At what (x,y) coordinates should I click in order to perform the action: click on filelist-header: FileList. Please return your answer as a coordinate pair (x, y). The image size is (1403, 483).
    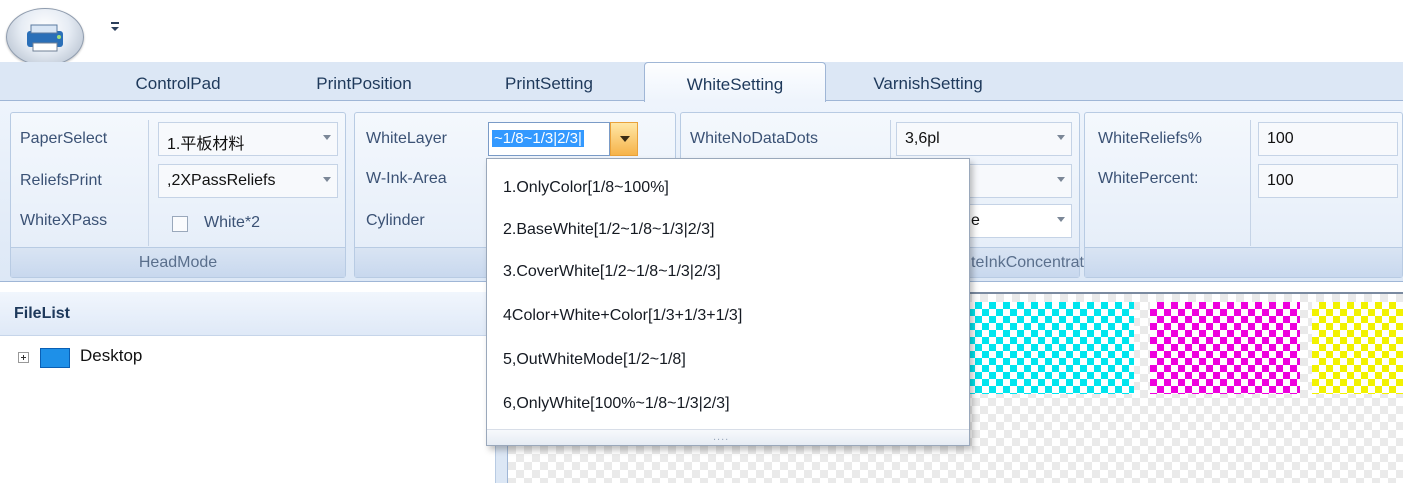
    Looking at the image, I should click on (248, 314).